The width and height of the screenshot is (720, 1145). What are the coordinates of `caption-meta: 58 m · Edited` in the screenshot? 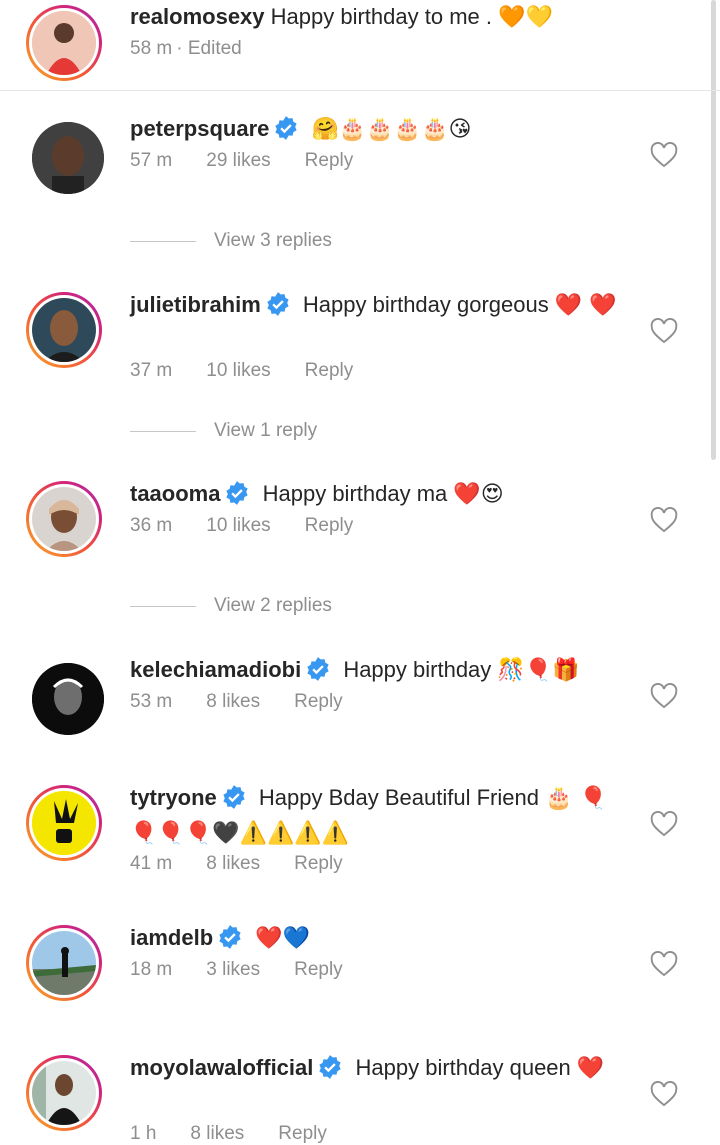 It's located at (203, 49).